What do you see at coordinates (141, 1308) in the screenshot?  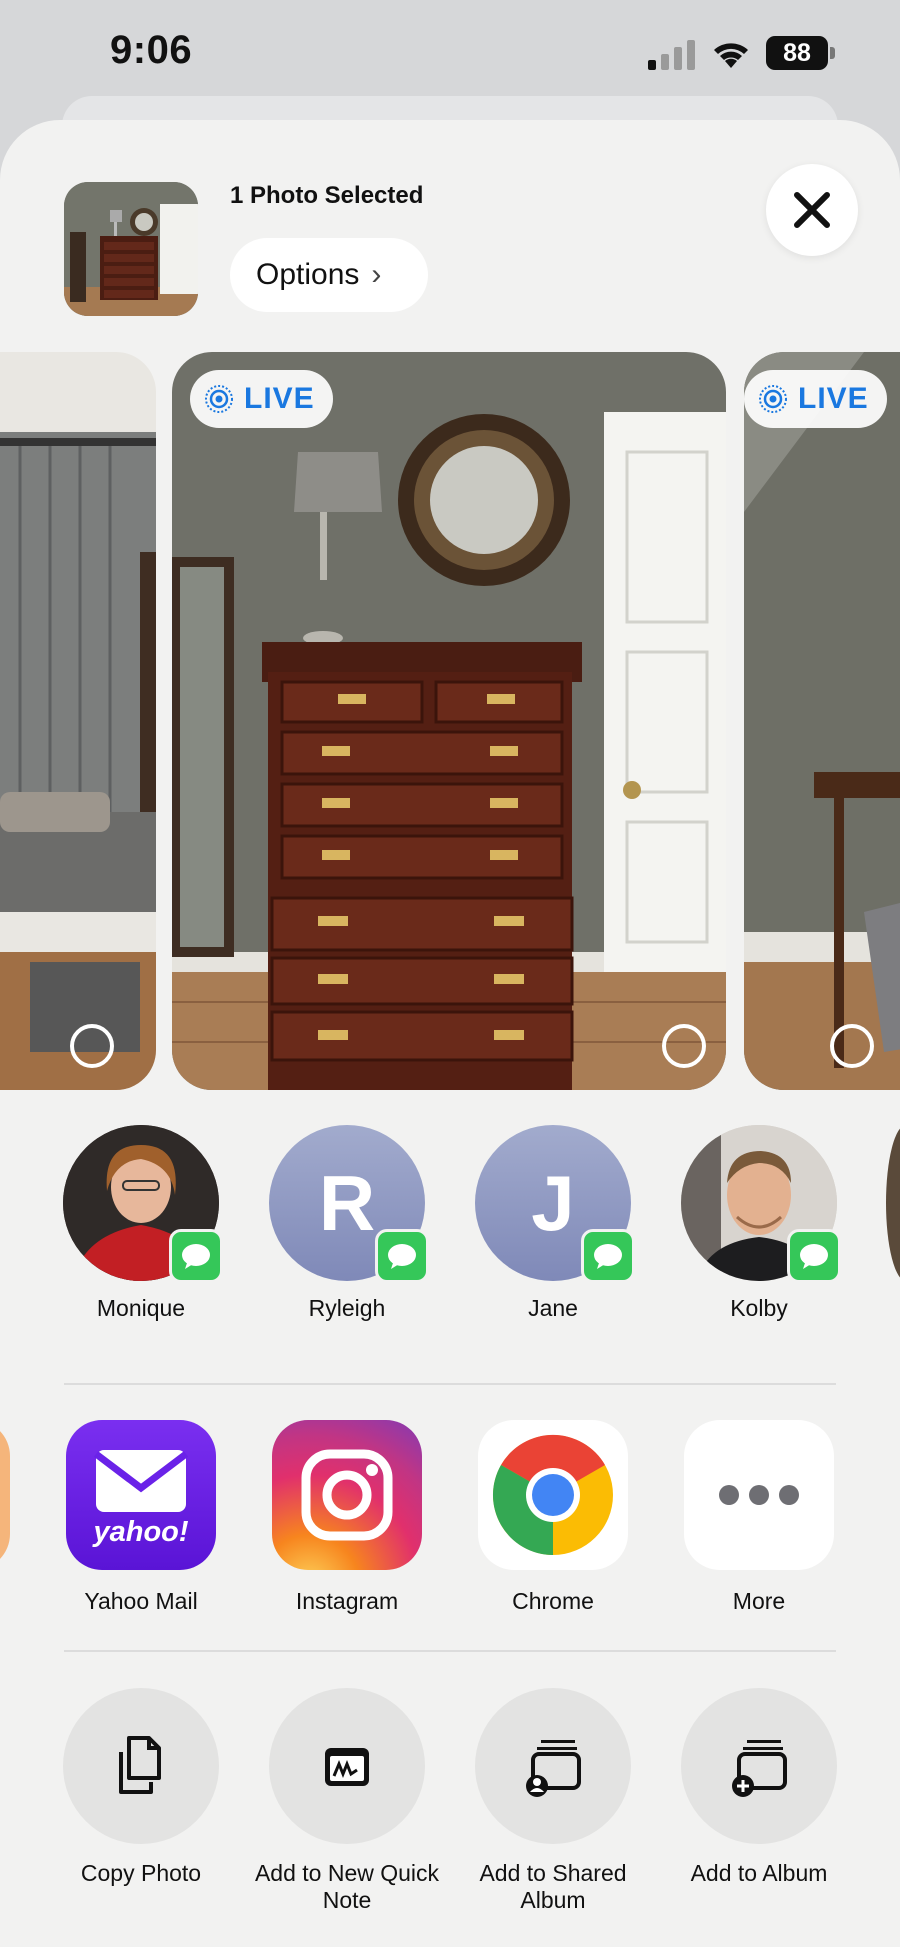 I see `contact-name: Monique` at bounding box center [141, 1308].